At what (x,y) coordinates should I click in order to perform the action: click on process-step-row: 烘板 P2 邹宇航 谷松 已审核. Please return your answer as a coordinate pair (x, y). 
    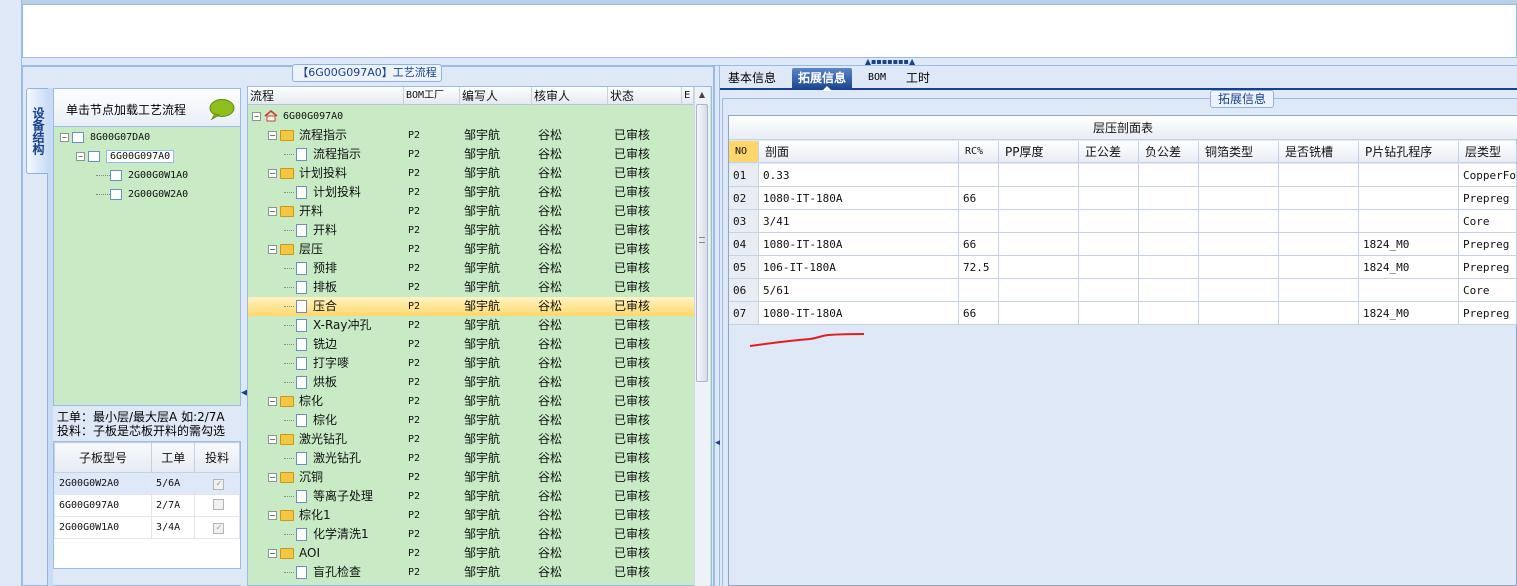
    Looking at the image, I should click on (471, 382).